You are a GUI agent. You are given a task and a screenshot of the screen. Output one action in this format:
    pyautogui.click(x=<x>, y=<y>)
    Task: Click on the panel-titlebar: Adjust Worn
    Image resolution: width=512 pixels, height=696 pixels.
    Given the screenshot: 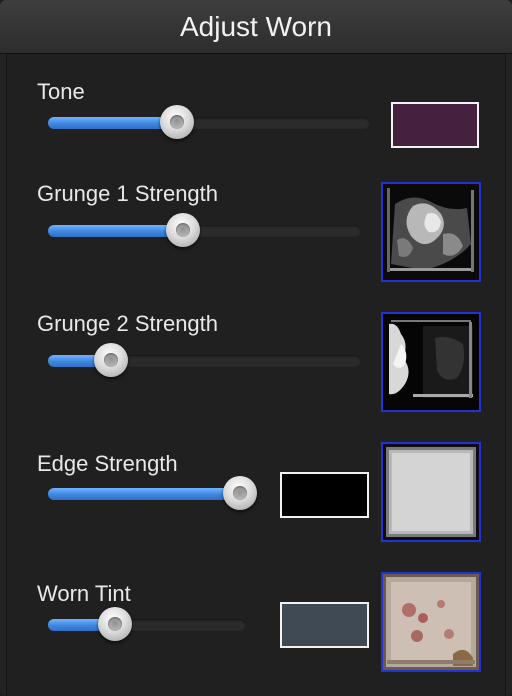 What is the action you would take?
    pyautogui.click(x=256, y=27)
    